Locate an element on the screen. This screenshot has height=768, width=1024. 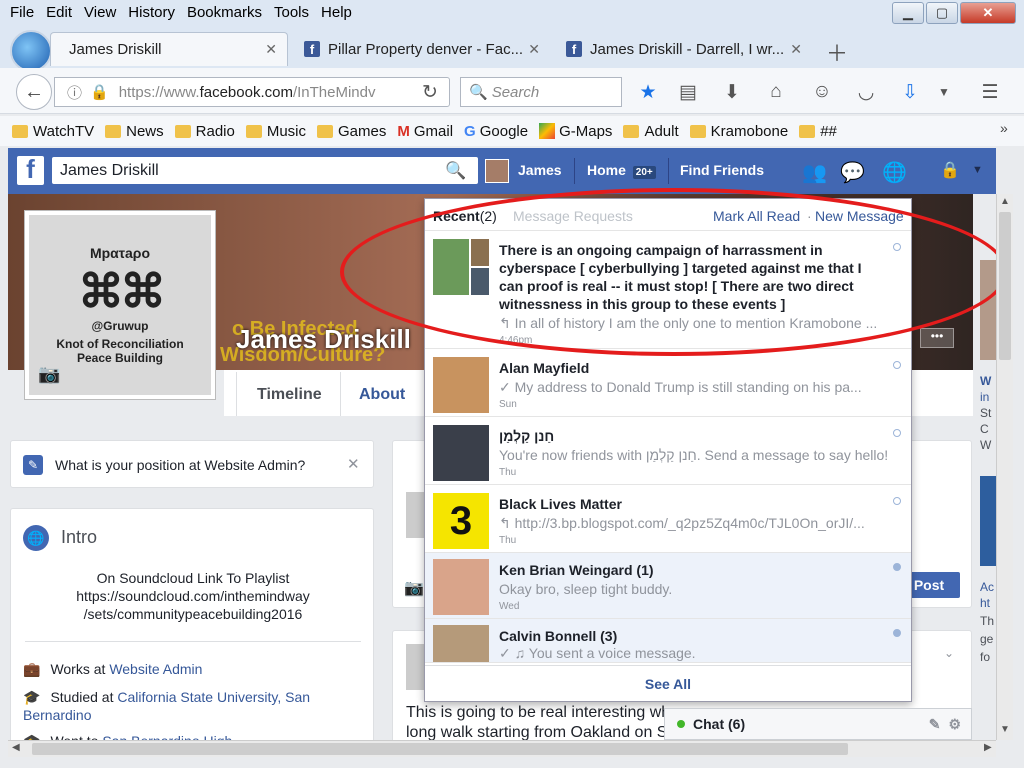
close-icon: ✕ is located at coordinates (988, 12).